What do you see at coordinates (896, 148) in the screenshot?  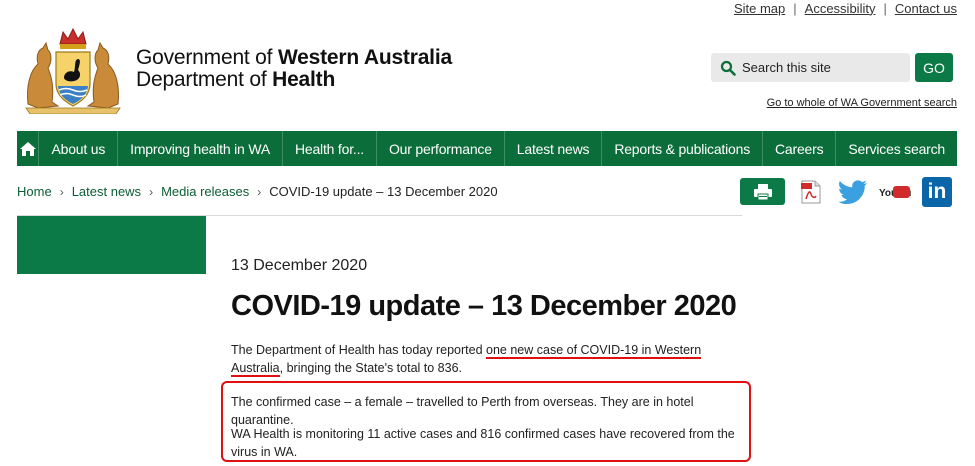 I see `nav-item-services-search: Services search` at bounding box center [896, 148].